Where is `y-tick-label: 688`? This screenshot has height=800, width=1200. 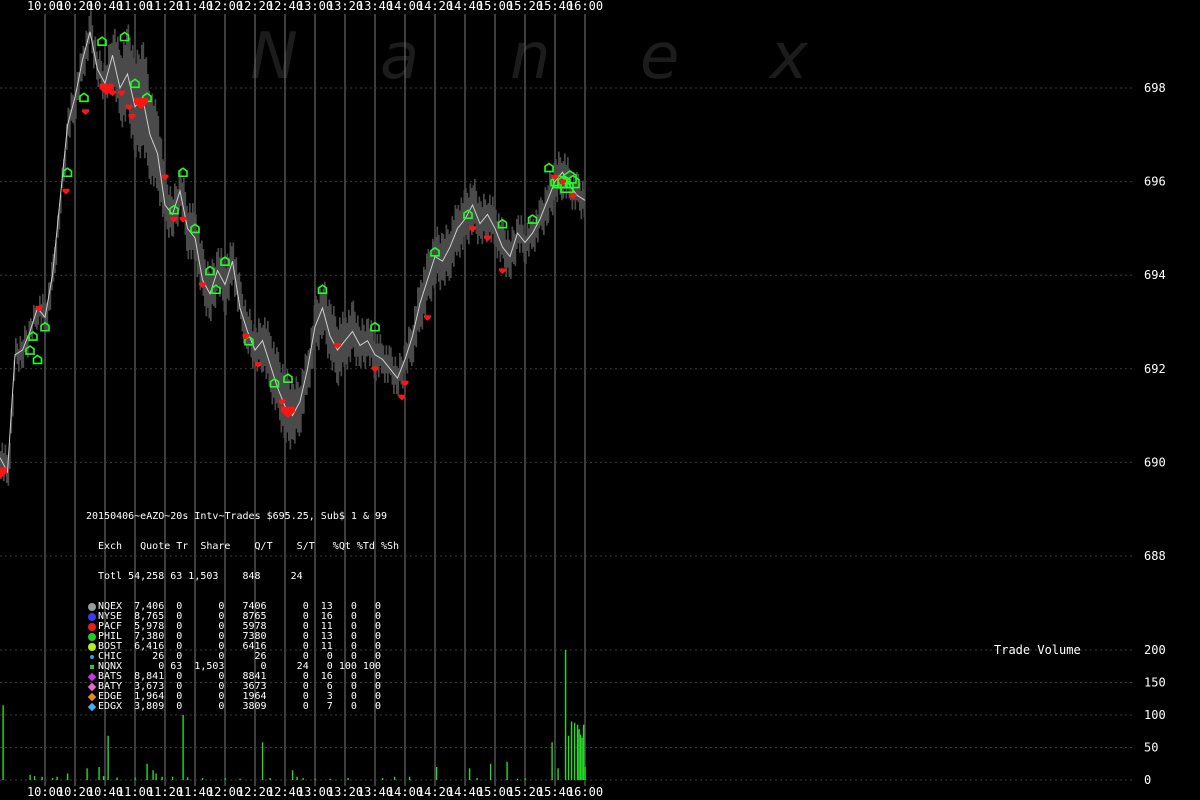 y-tick-label: 688 is located at coordinates (1155, 556).